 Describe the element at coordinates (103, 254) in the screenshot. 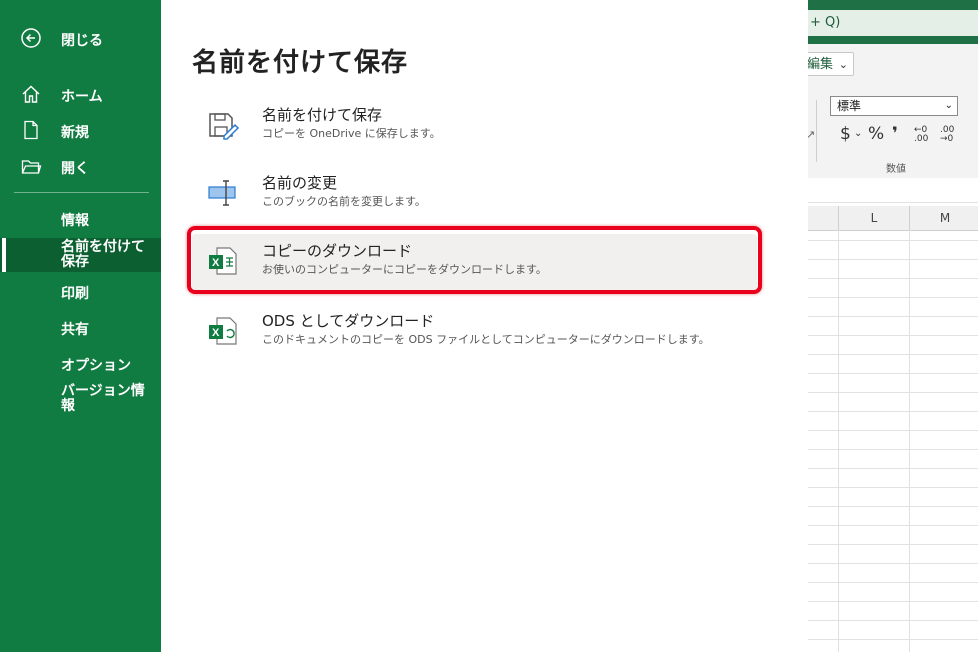

I see `nav-item-label: 名前を付けて保存` at that location.